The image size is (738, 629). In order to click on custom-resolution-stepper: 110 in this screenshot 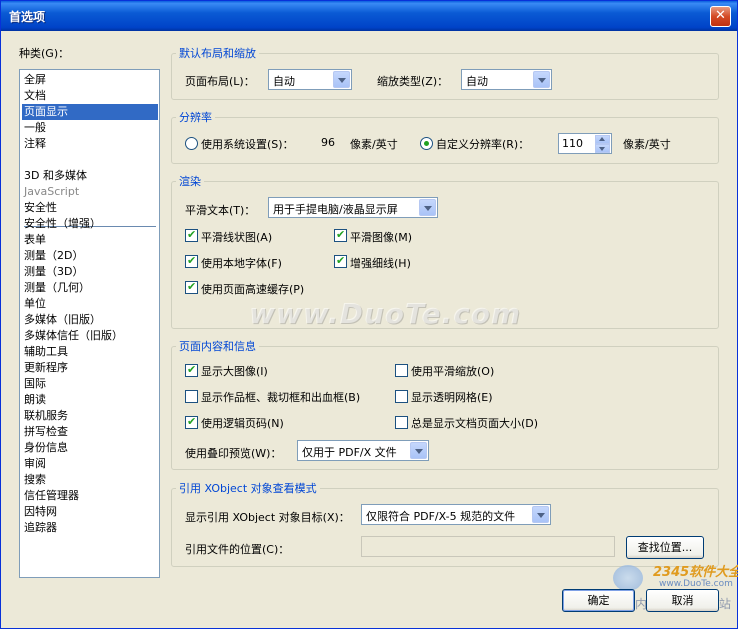, I will do `click(585, 143)`.